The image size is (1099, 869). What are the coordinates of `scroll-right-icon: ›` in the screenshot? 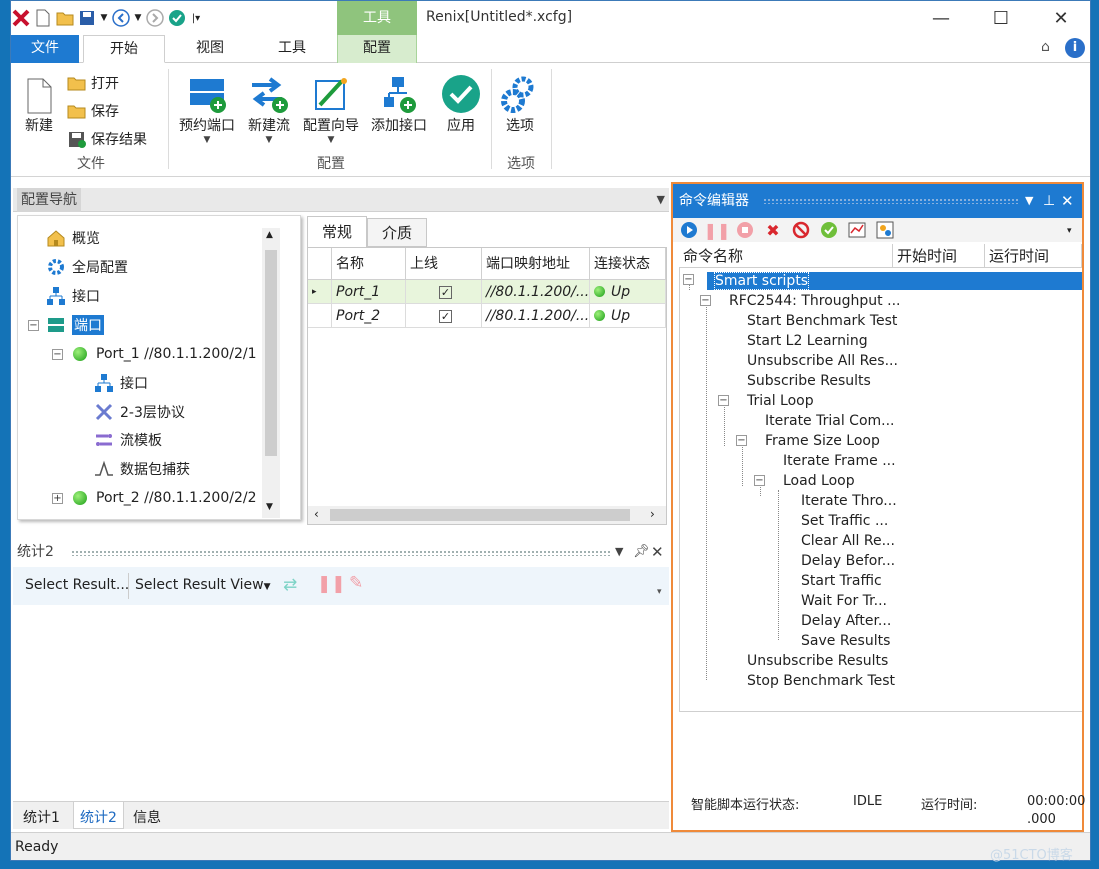 It's located at (652, 514).